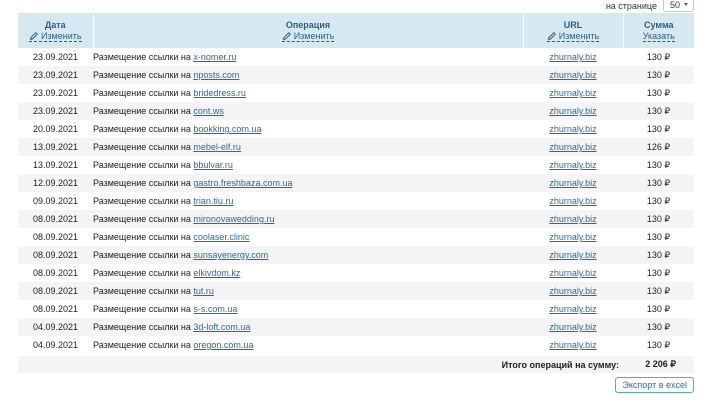 The width and height of the screenshot is (708, 401). I want to click on site-link: mebel-elf.ru, so click(217, 147).